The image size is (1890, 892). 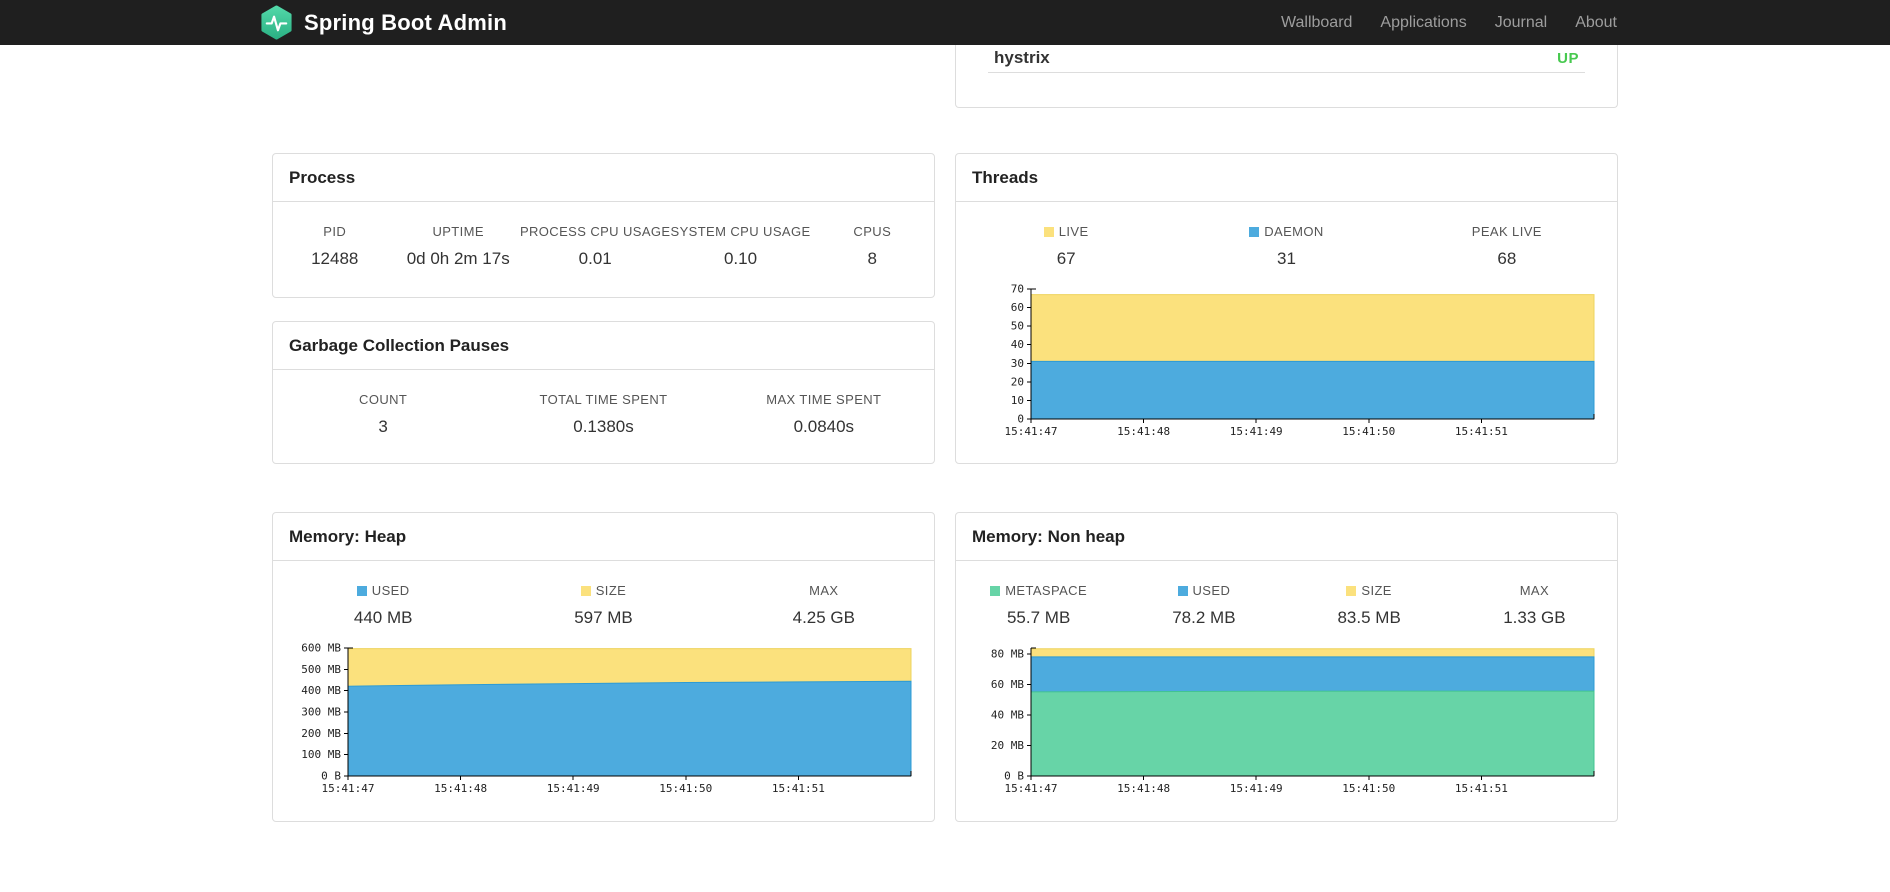 What do you see at coordinates (1007, 684) in the screenshot?
I see `svg-text: 60 MB` at bounding box center [1007, 684].